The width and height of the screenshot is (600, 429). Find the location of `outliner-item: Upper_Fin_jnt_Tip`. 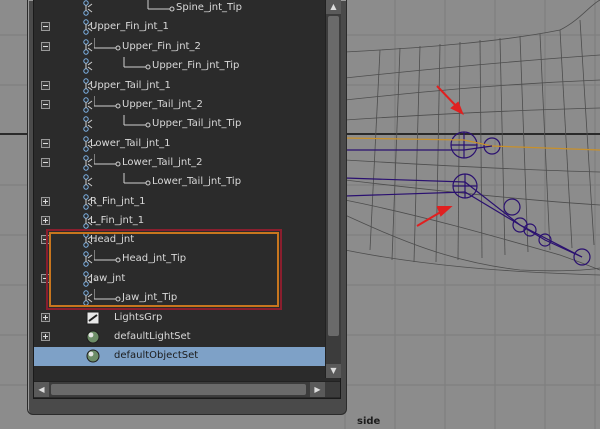

outliner-item: Upper_Fin_jnt_Tip is located at coordinates (179, 66).